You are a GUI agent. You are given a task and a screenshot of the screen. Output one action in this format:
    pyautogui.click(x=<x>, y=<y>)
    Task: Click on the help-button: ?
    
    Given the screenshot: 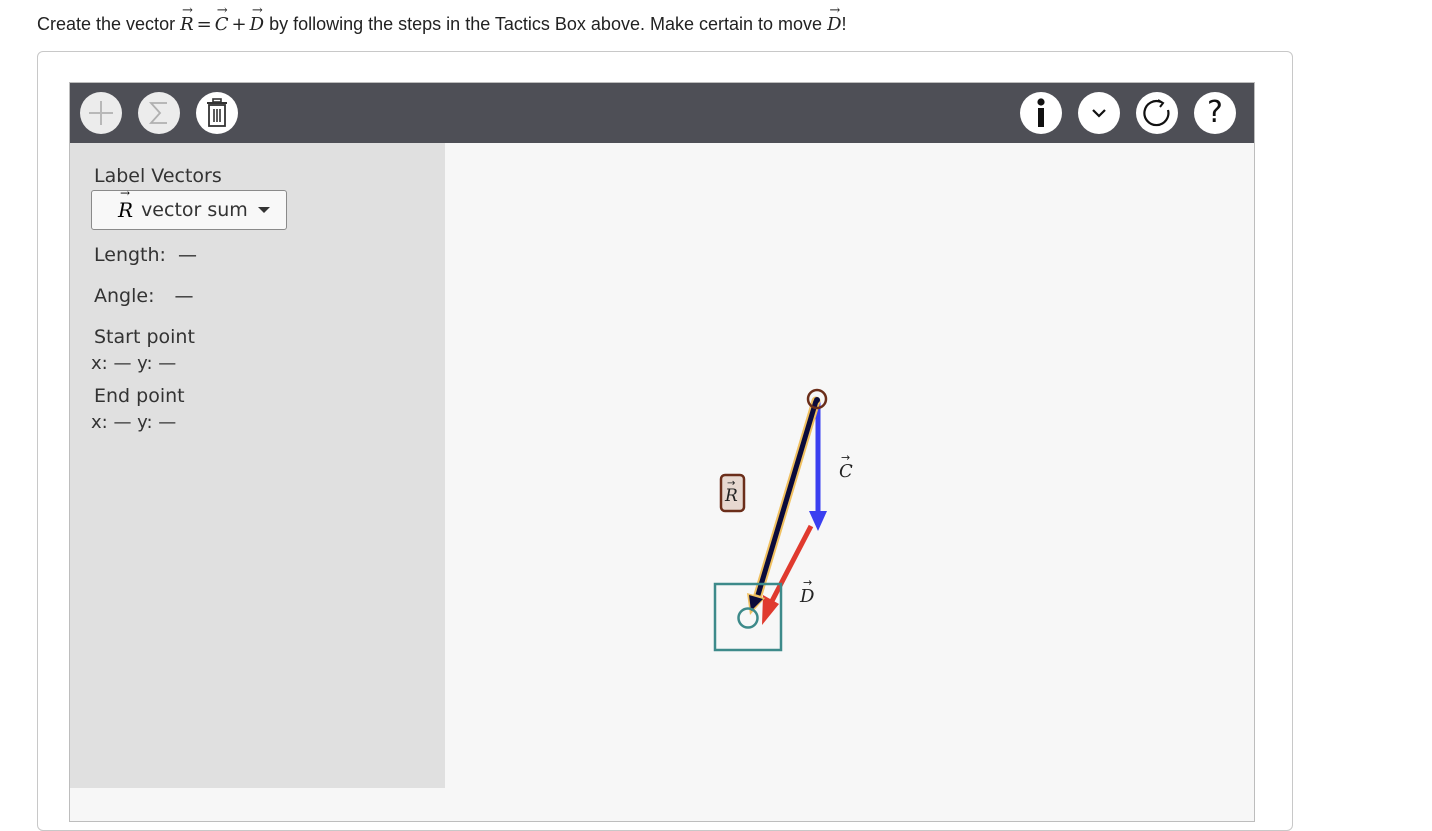 What is the action you would take?
    pyautogui.click(x=1215, y=113)
    